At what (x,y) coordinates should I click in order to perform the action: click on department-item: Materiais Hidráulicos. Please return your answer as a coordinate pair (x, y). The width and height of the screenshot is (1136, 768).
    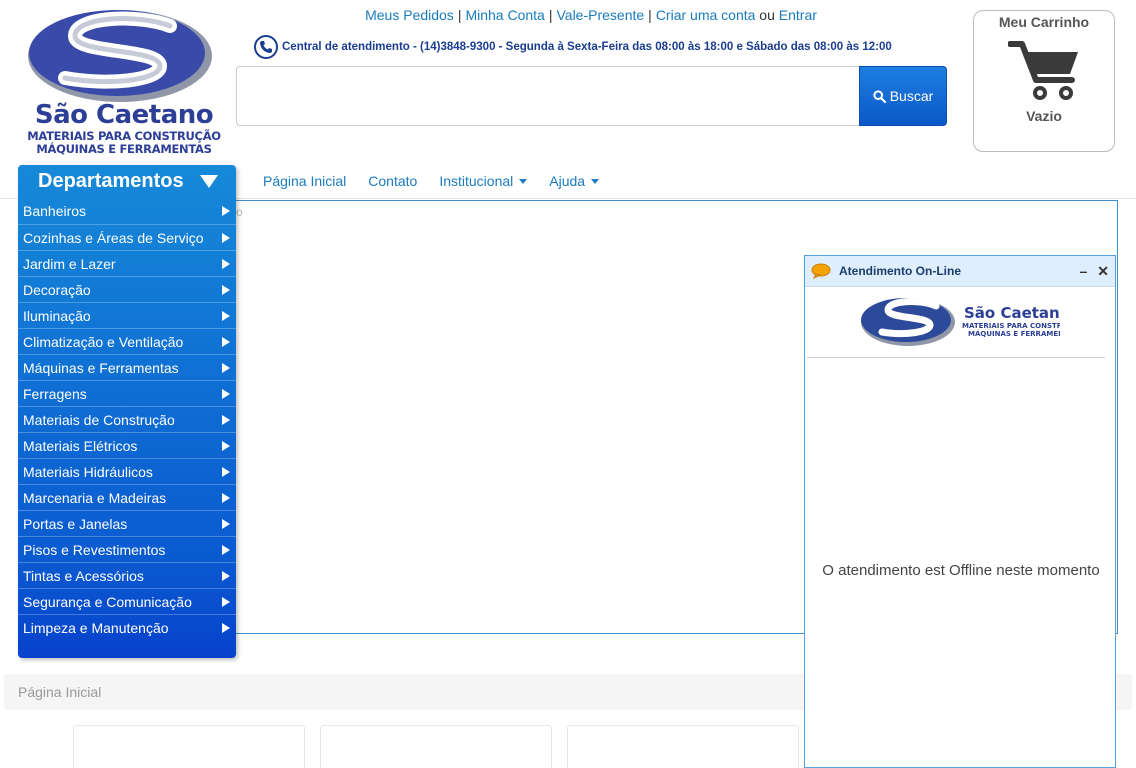
    Looking at the image, I should click on (127, 471).